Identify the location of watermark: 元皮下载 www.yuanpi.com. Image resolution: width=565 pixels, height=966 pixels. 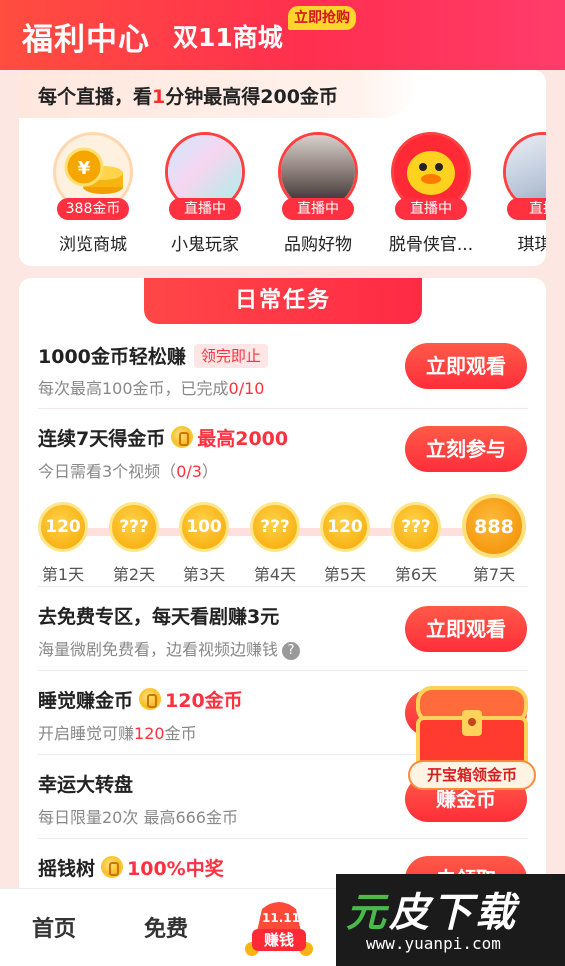
(450, 920).